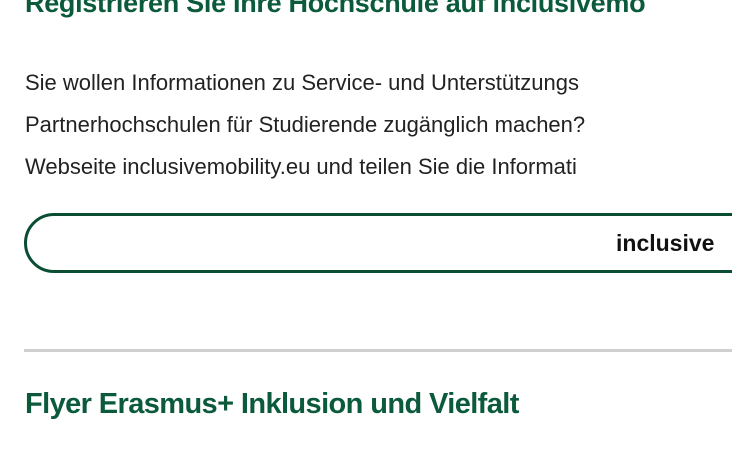 This screenshot has height=454, width=732. What do you see at coordinates (665, 243) in the screenshot?
I see `link-button-label: inclusive` at bounding box center [665, 243].